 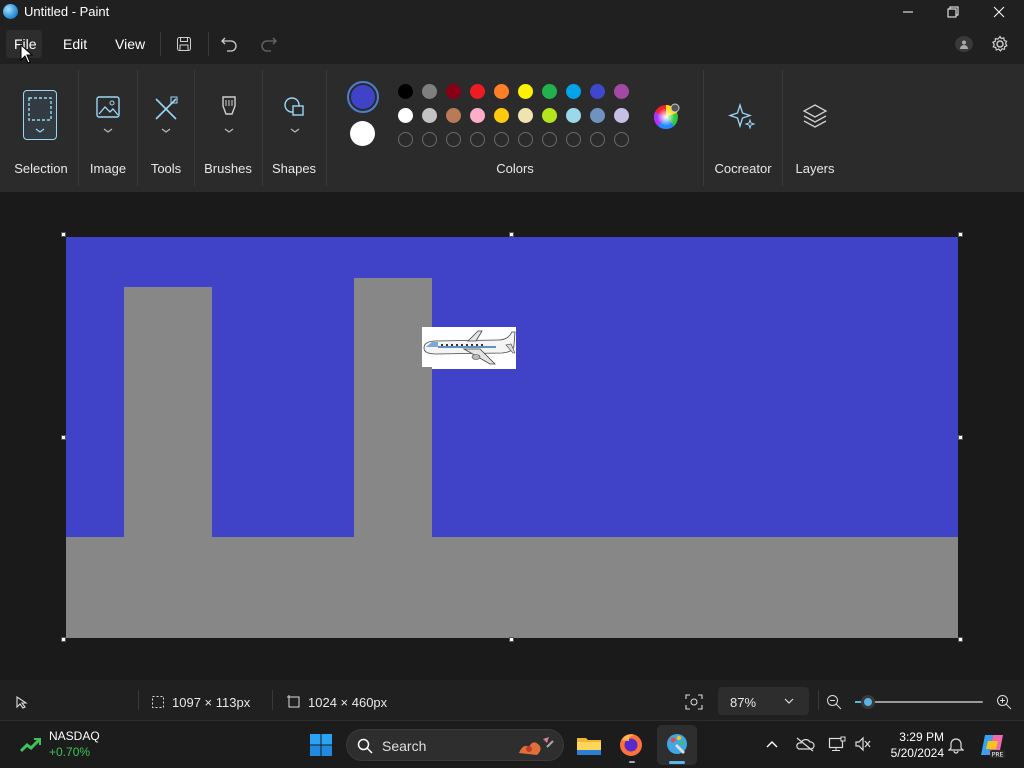 What do you see at coordinates (63, 234) in the screenshot?
I see `resize-handle-top-left` at bounding box center [63, 234].